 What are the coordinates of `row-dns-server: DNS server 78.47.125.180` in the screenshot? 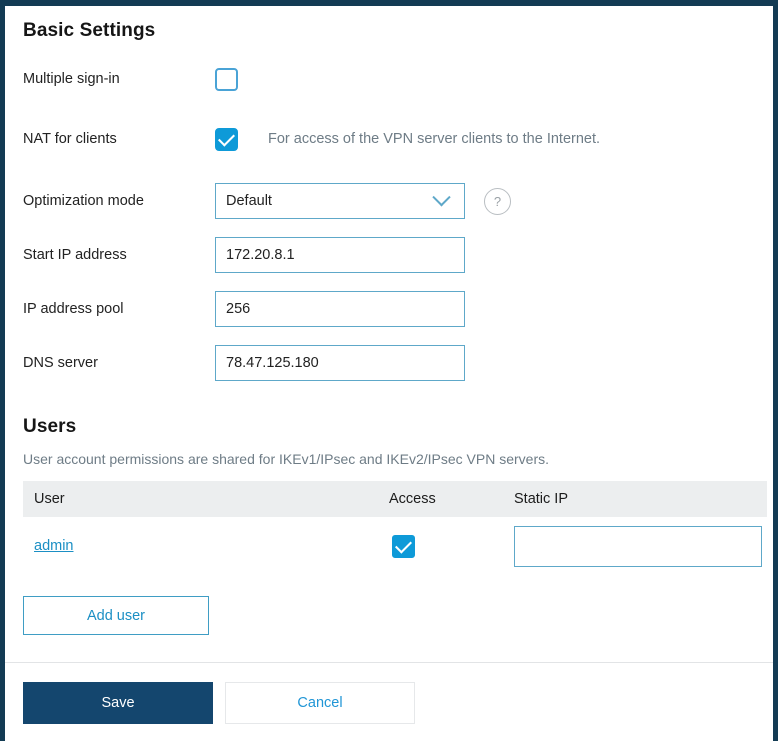 It's located at (391, 363).